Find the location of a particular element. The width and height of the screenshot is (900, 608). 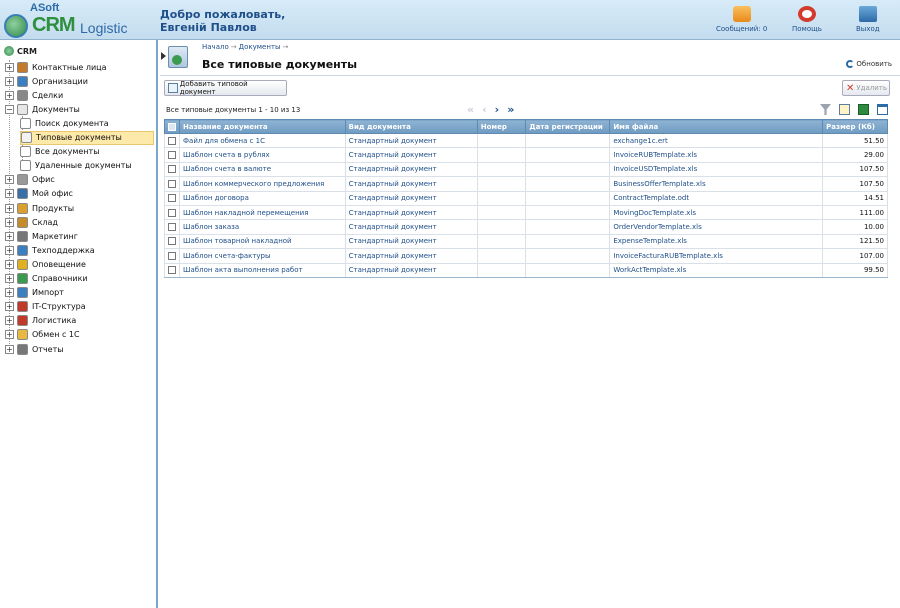

cell-document-name: Шаблон заказа is located at coordinates (262, 227).